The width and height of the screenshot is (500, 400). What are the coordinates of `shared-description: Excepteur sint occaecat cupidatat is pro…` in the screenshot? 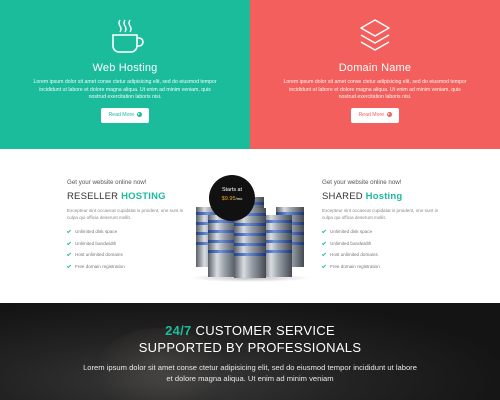 It's located at (380, 214).